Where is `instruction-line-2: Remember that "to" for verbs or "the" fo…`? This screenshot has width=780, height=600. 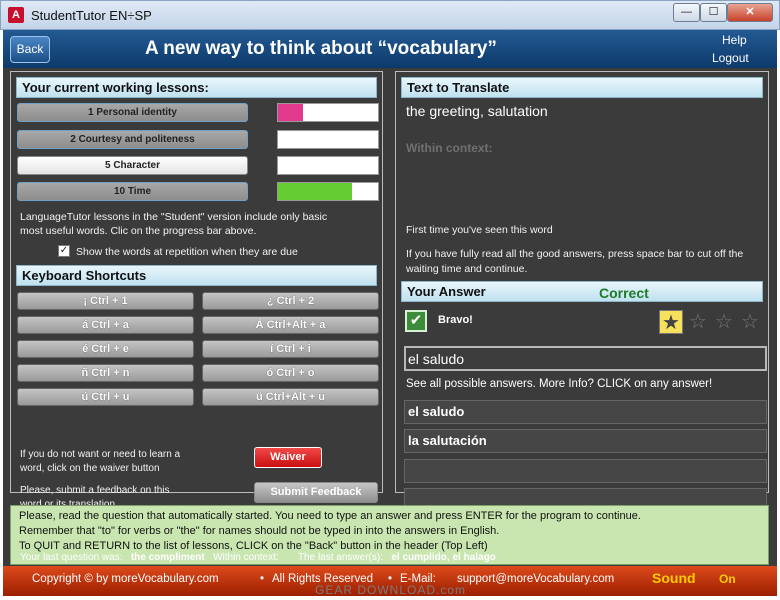 instruction-line-2: Remember that "to" for verbs or "the" fo… is located at coordinates (259, 531).